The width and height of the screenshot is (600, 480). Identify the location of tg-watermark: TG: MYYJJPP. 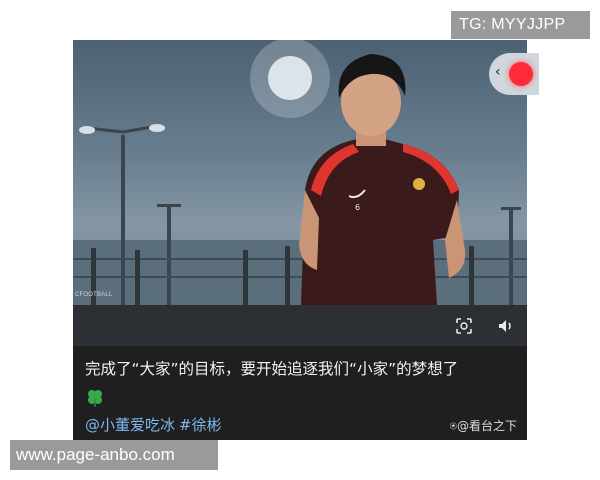
(520, 25).